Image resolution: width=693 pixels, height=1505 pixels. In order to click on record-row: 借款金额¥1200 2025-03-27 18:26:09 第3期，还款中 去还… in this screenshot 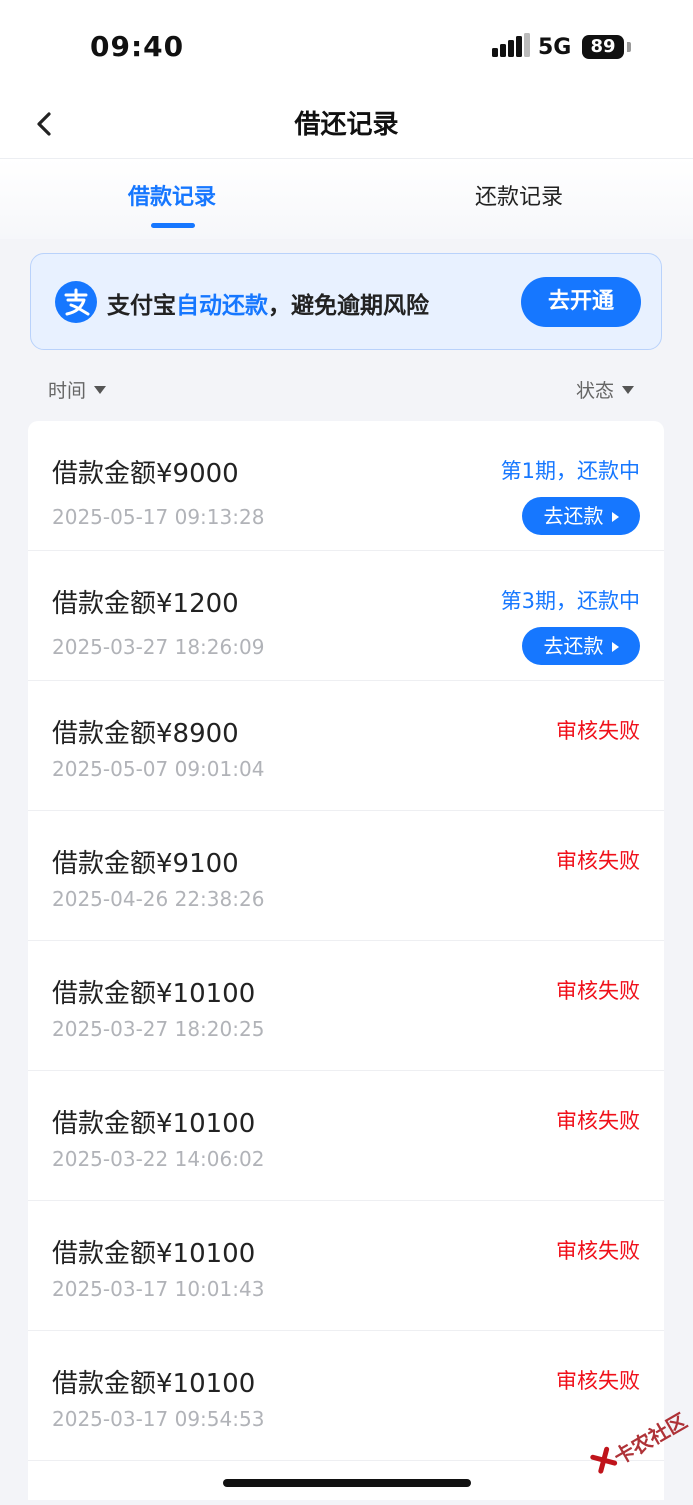, I will do `click(346, 616)`.